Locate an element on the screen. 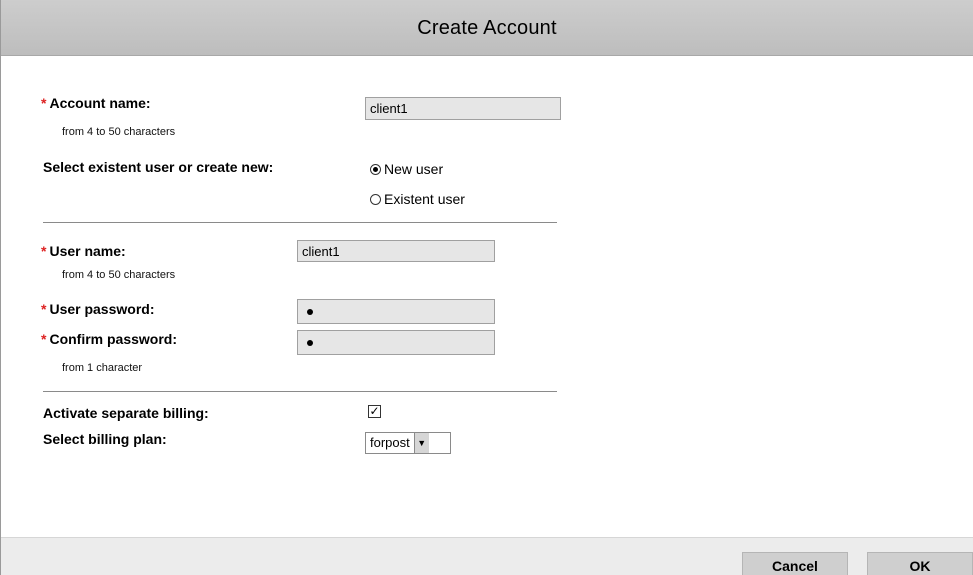 The width and height of the screenshot is (973, 575). activate-billing-checkbox: ✓ is located at coordinates (374, 411).